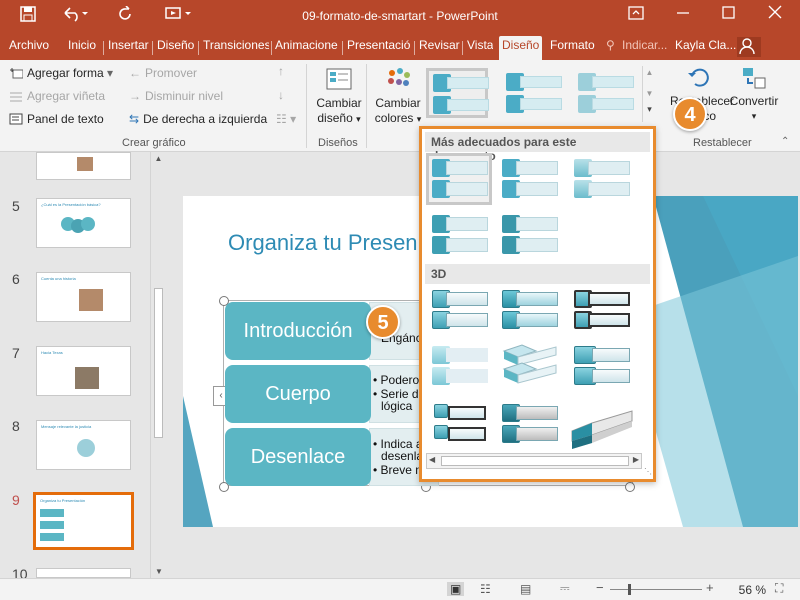 This screenshot has width=800, height=600. Describe the element at coordinates (158, 158) in the screenshot. I see `scroll-up-icon: ▲` at that location.